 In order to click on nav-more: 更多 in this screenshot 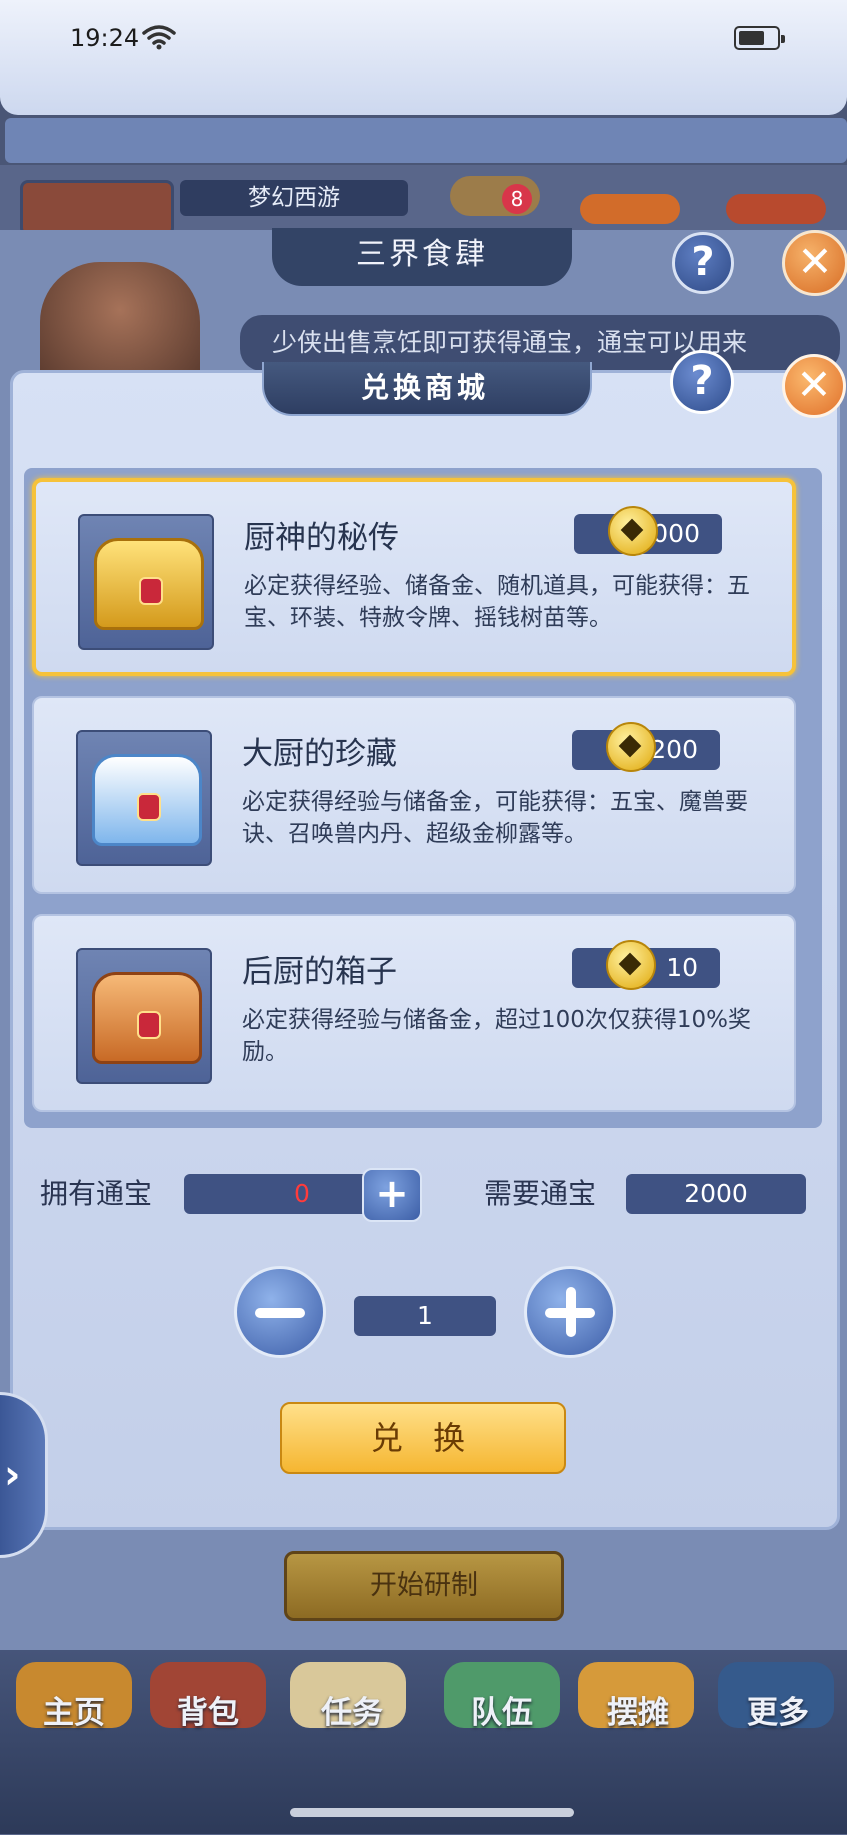, I will do `click(778, 1713)`.